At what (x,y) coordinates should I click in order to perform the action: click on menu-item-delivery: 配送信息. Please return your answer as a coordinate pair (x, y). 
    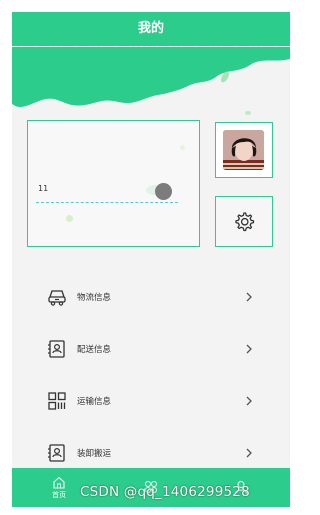
    Looking at the image, I should click on (151, 349).